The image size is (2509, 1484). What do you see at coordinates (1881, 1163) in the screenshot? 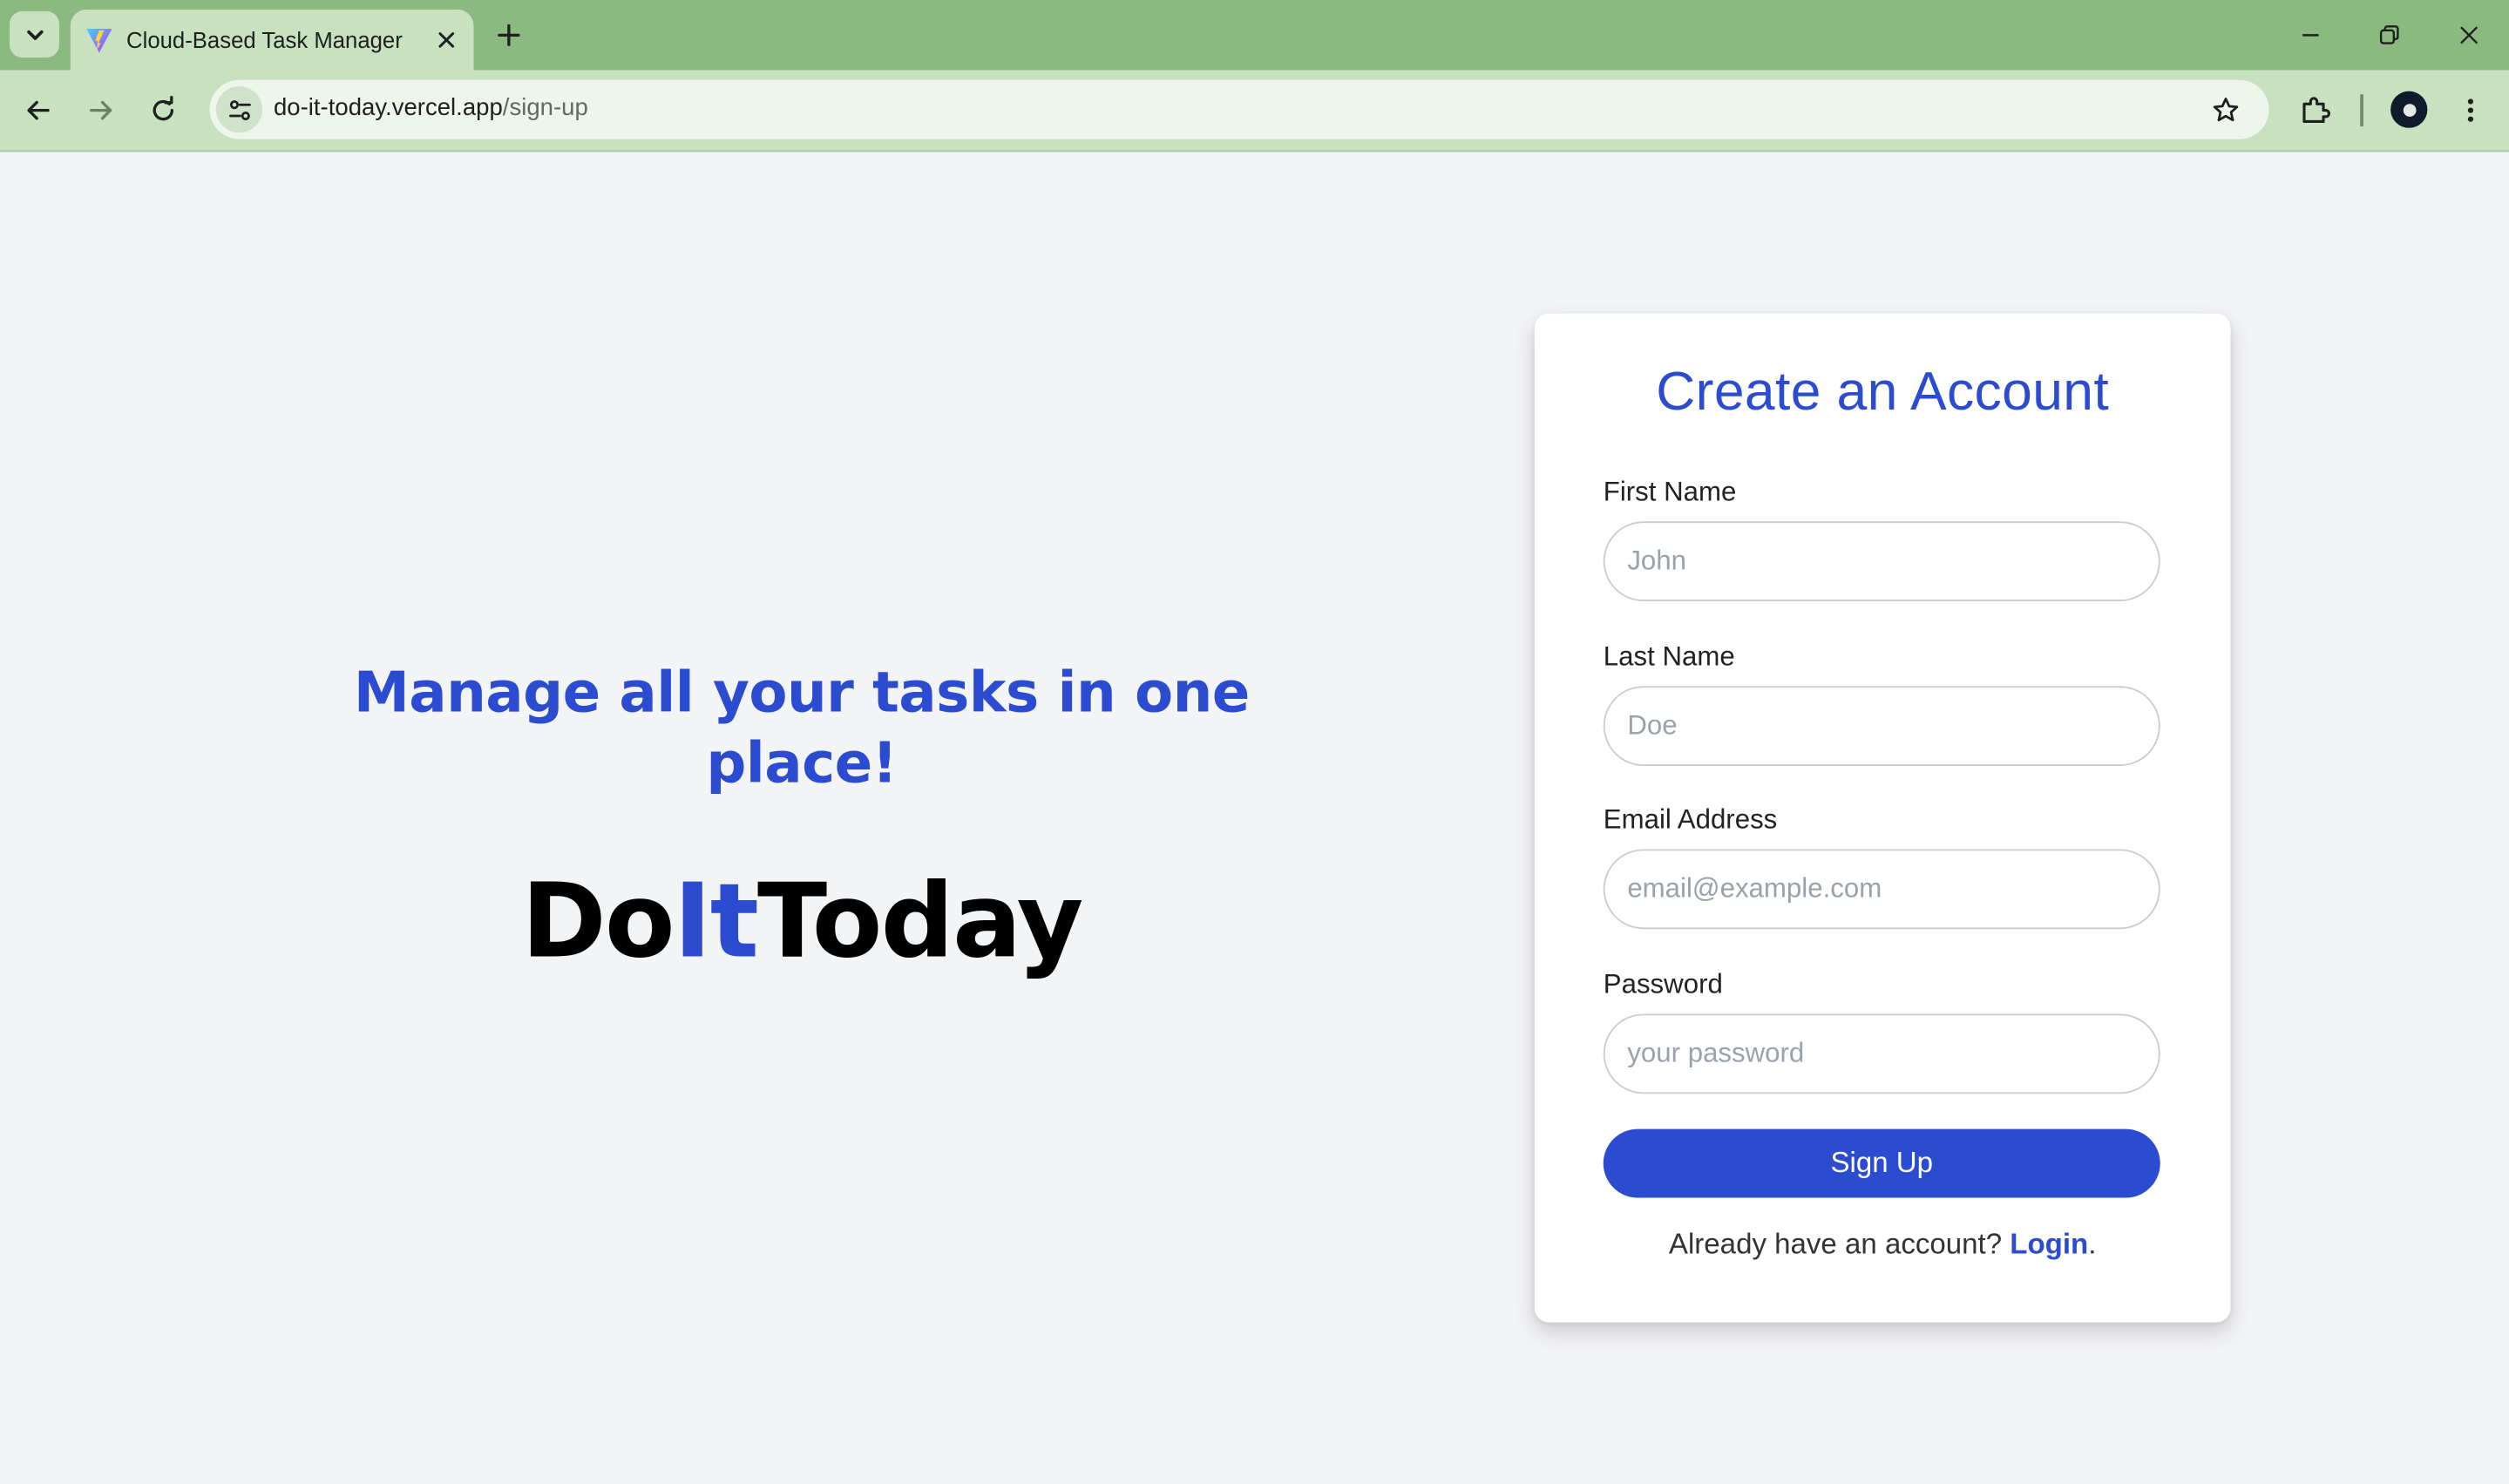
I see `sign-up-button: Sign Up` at bounding box center [1881, 1163].